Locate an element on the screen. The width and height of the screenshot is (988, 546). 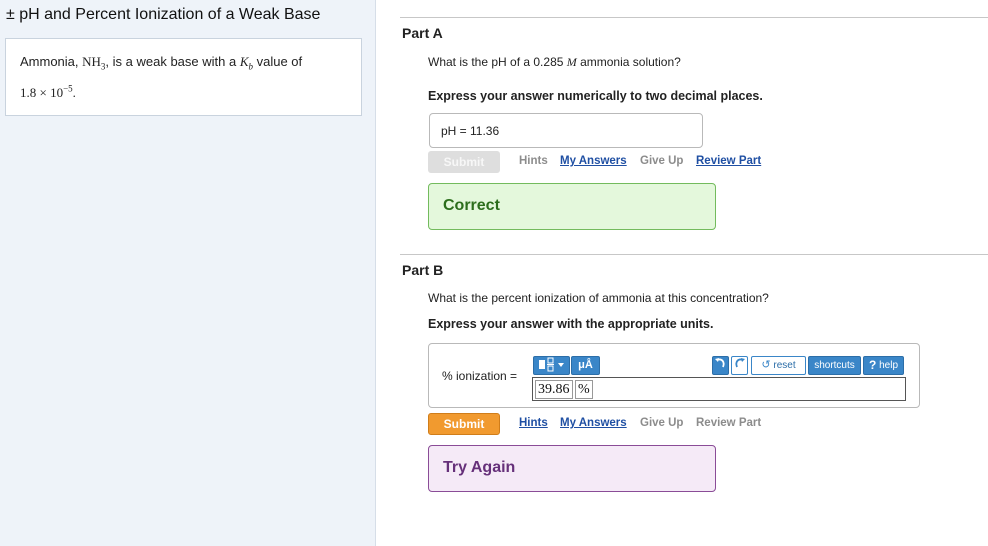
part-b-my-answers-link: My Answers is located at coordinates (593, 423).